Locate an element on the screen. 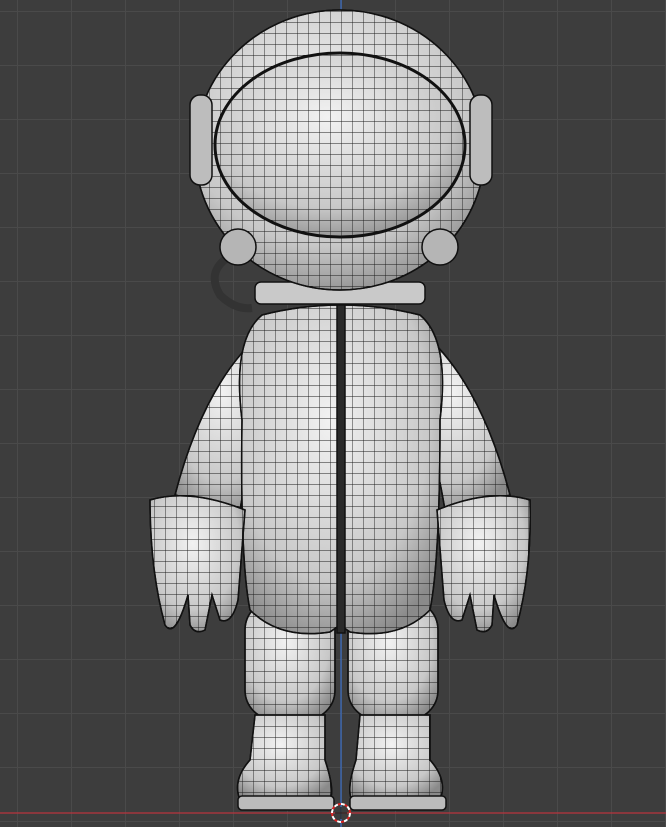  boots is located at coordinates (341, 762).